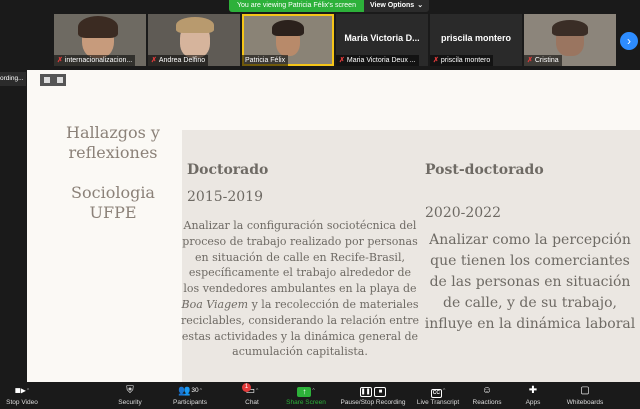 This screenshot has width=640, height=409. What do you see at coordinates (585, 390) in the screenshot?
I see `whiteboard-icon: ▢` at bounding box center [585, 390].